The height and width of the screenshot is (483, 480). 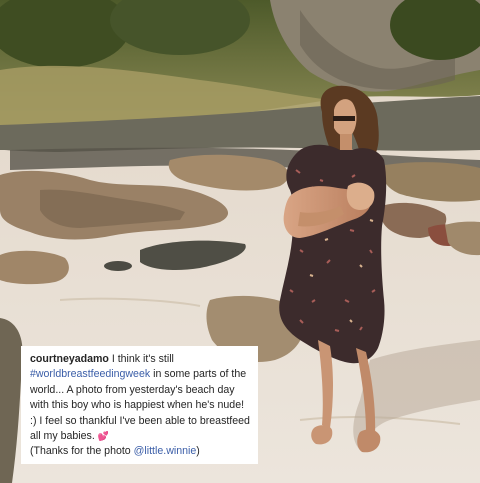 What do you see at coordinates (198, 451) in the screenshot?
I see `caption-text: )` at bounding box center [198, 451].